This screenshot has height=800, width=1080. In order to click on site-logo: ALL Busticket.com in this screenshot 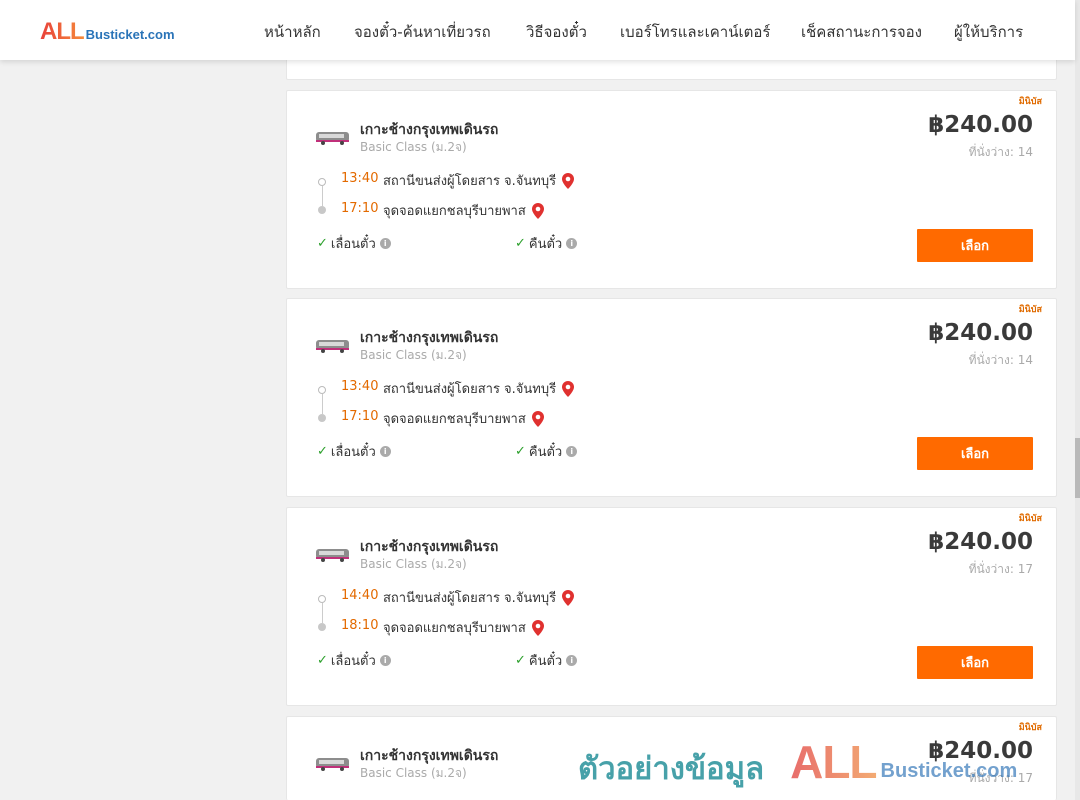, I will do `click(107, 32)`.